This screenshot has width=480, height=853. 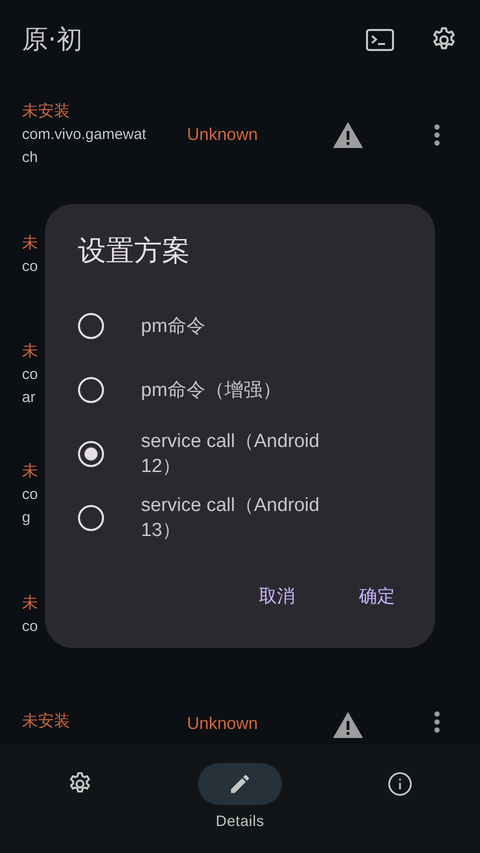 What do you see at coordinates (240, 822) in the screenshot?
I see `nav-label: Details` at bounding box center [240, 822].